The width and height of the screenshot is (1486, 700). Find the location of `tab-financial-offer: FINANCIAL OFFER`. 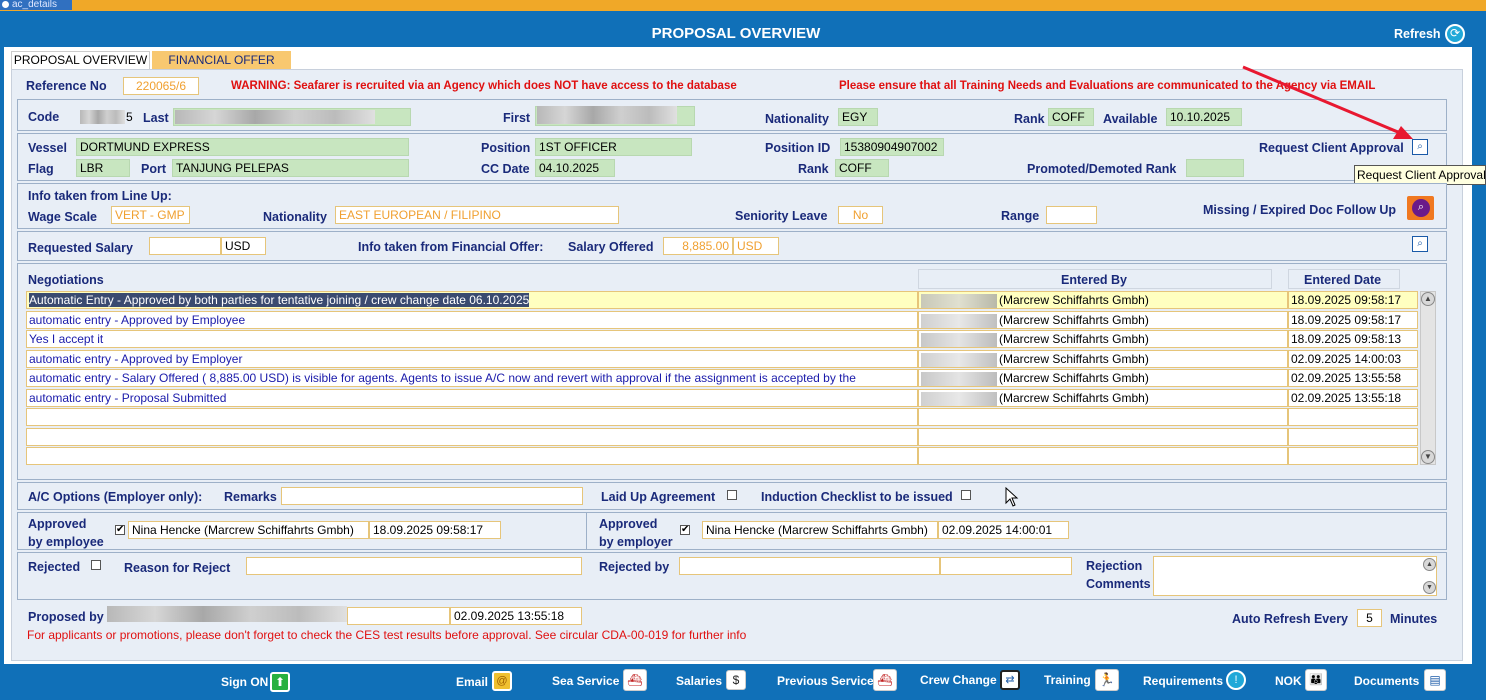

tab-financial-offer: FINANCIAL OFFER is located at coordinates (221, 60).